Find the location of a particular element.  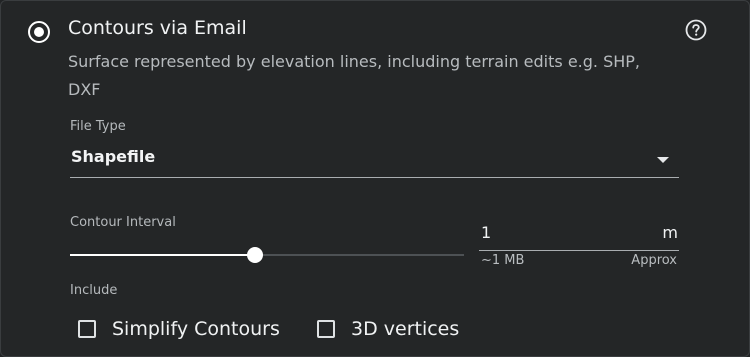

slider-fill is located at coordinates (163, 255).